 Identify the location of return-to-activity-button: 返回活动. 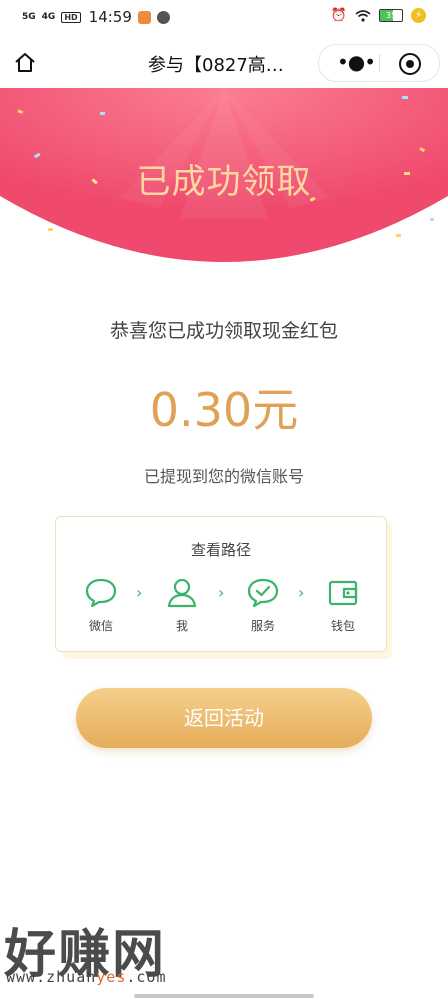
(224, 718).